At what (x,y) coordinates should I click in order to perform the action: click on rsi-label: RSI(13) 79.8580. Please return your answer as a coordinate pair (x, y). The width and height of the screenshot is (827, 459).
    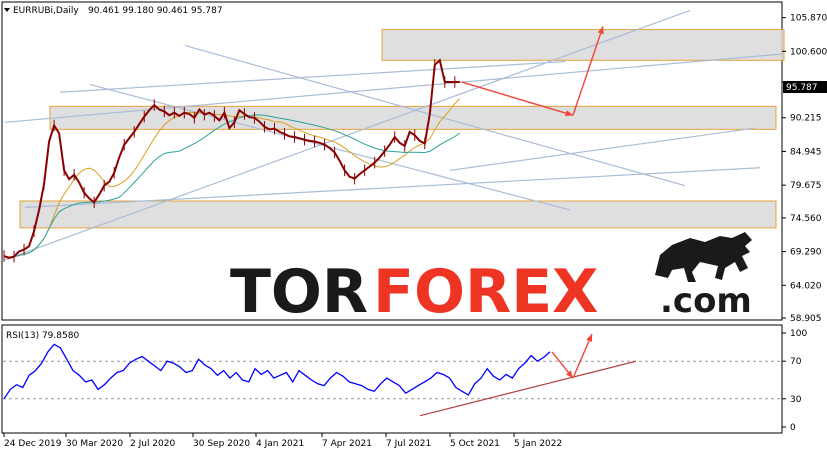
    Looking at the image, I should click on (42, 336).